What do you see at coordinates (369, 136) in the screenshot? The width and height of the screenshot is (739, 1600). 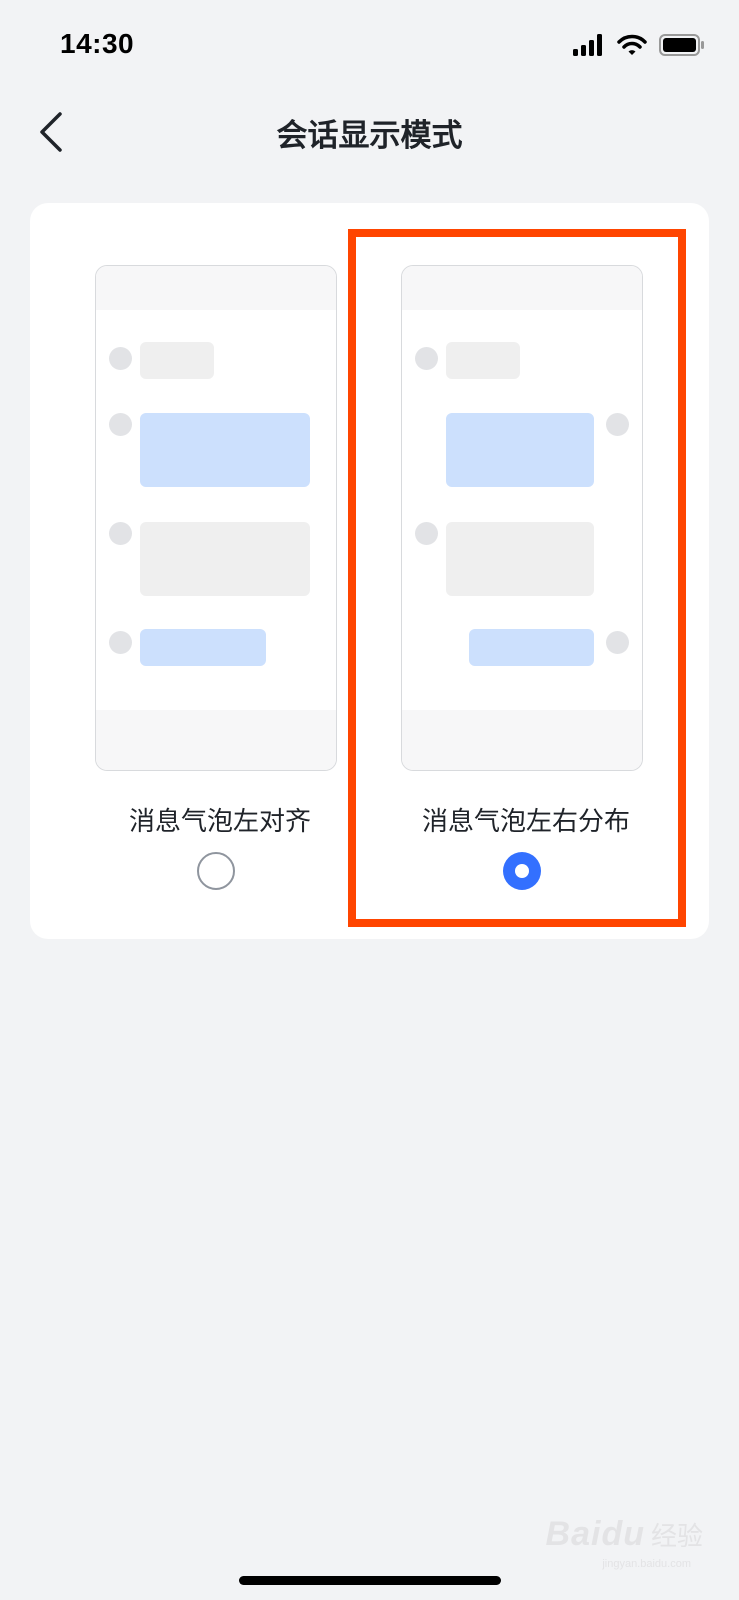 I see `page-title: 会话显示模式` at bounding box center [369, 136].